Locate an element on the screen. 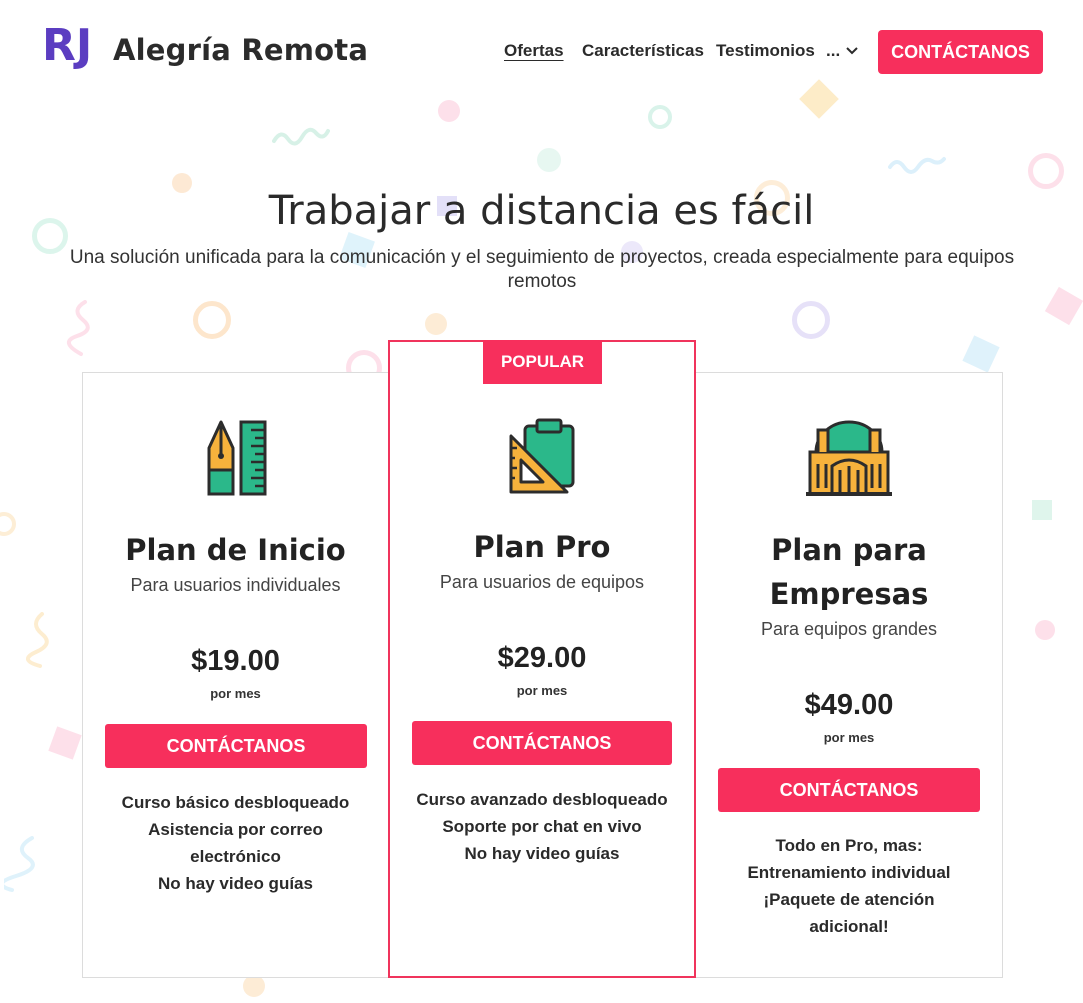 The image size is (1083, 1003). feature-item: ¡Paquete de atención is located at coordinates (849, 899).